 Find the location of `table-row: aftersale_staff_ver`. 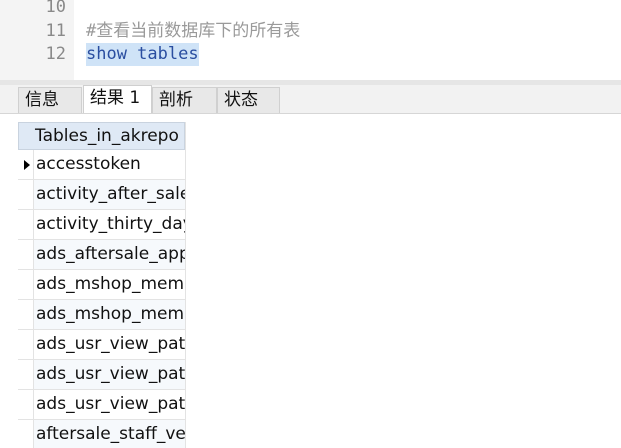

table-row: aftersale_staff_ver is located at coordinates (101, 434).